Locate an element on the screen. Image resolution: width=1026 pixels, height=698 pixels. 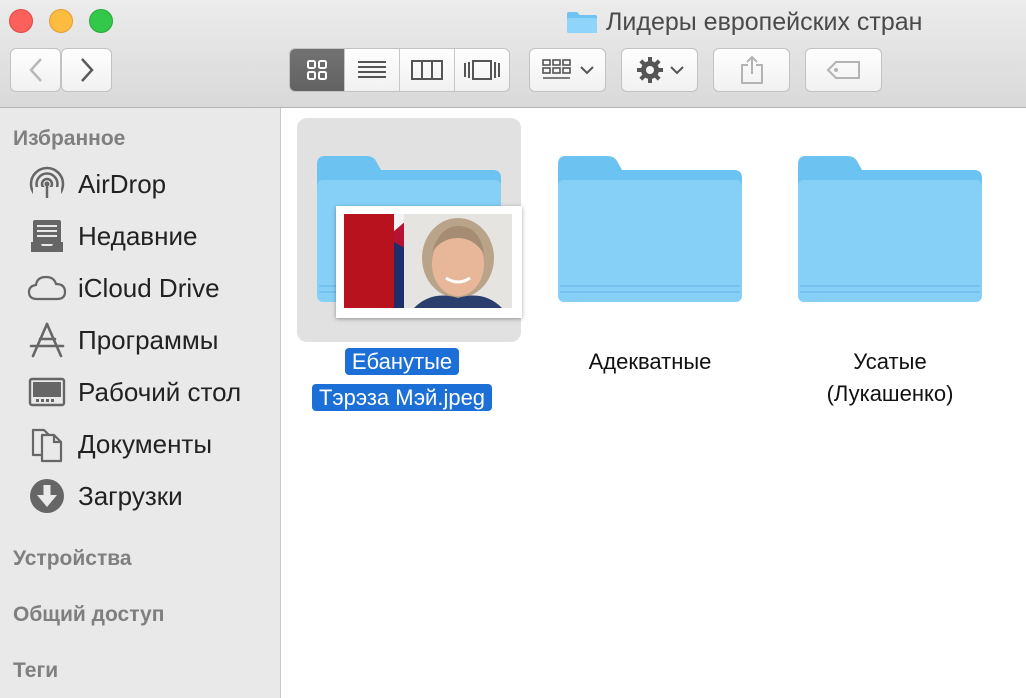
forward-button is located at coordinates (86, 70).